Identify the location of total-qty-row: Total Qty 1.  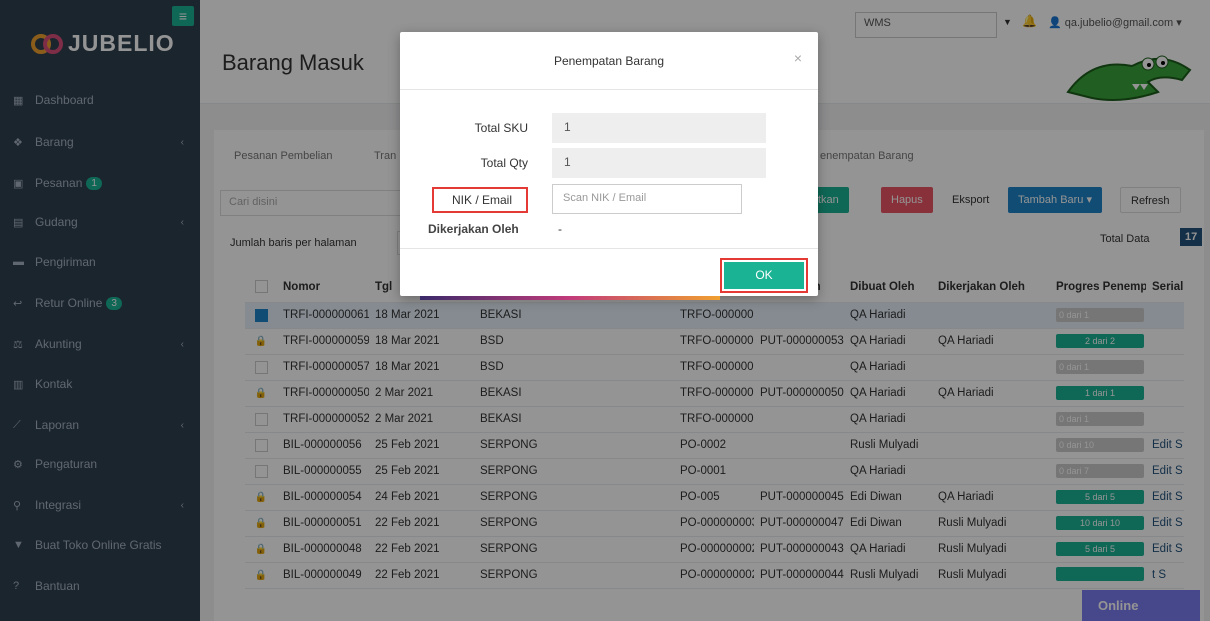
(609, 163).